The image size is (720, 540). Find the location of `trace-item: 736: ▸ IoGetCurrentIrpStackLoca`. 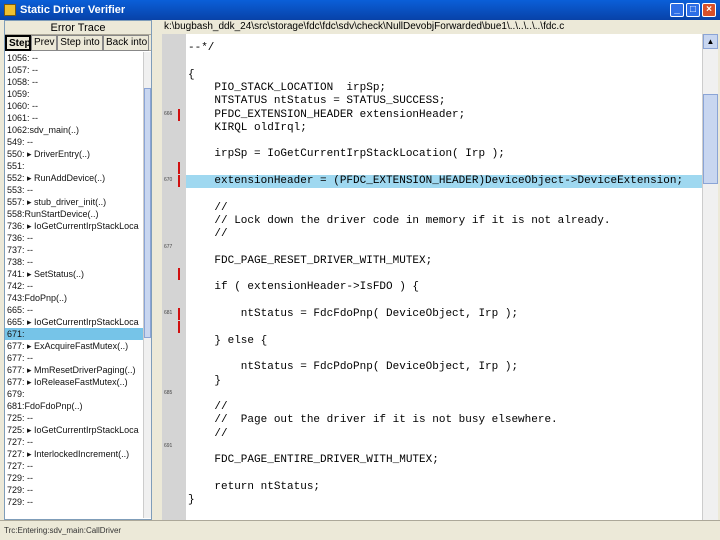

trace-item: 736: ▸ IoGetCurrentIrpStackLoca is located at coordinates (75, 226).